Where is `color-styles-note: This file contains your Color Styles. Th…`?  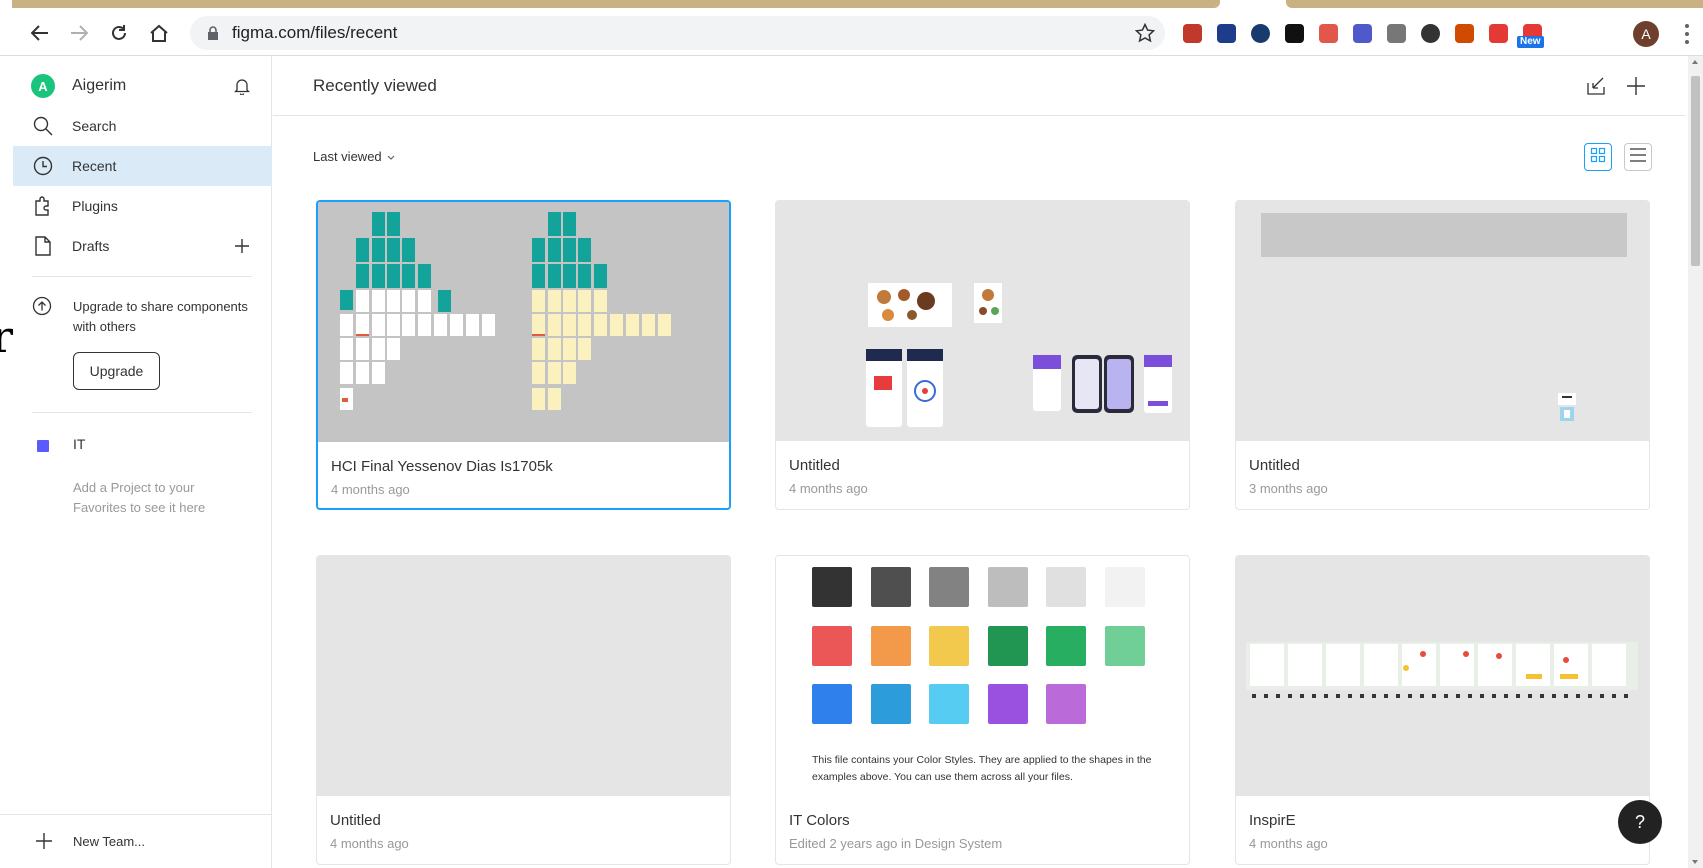
color-styles-note: This file contains your Color Styles. Th… is located at coordinates (982, 768).